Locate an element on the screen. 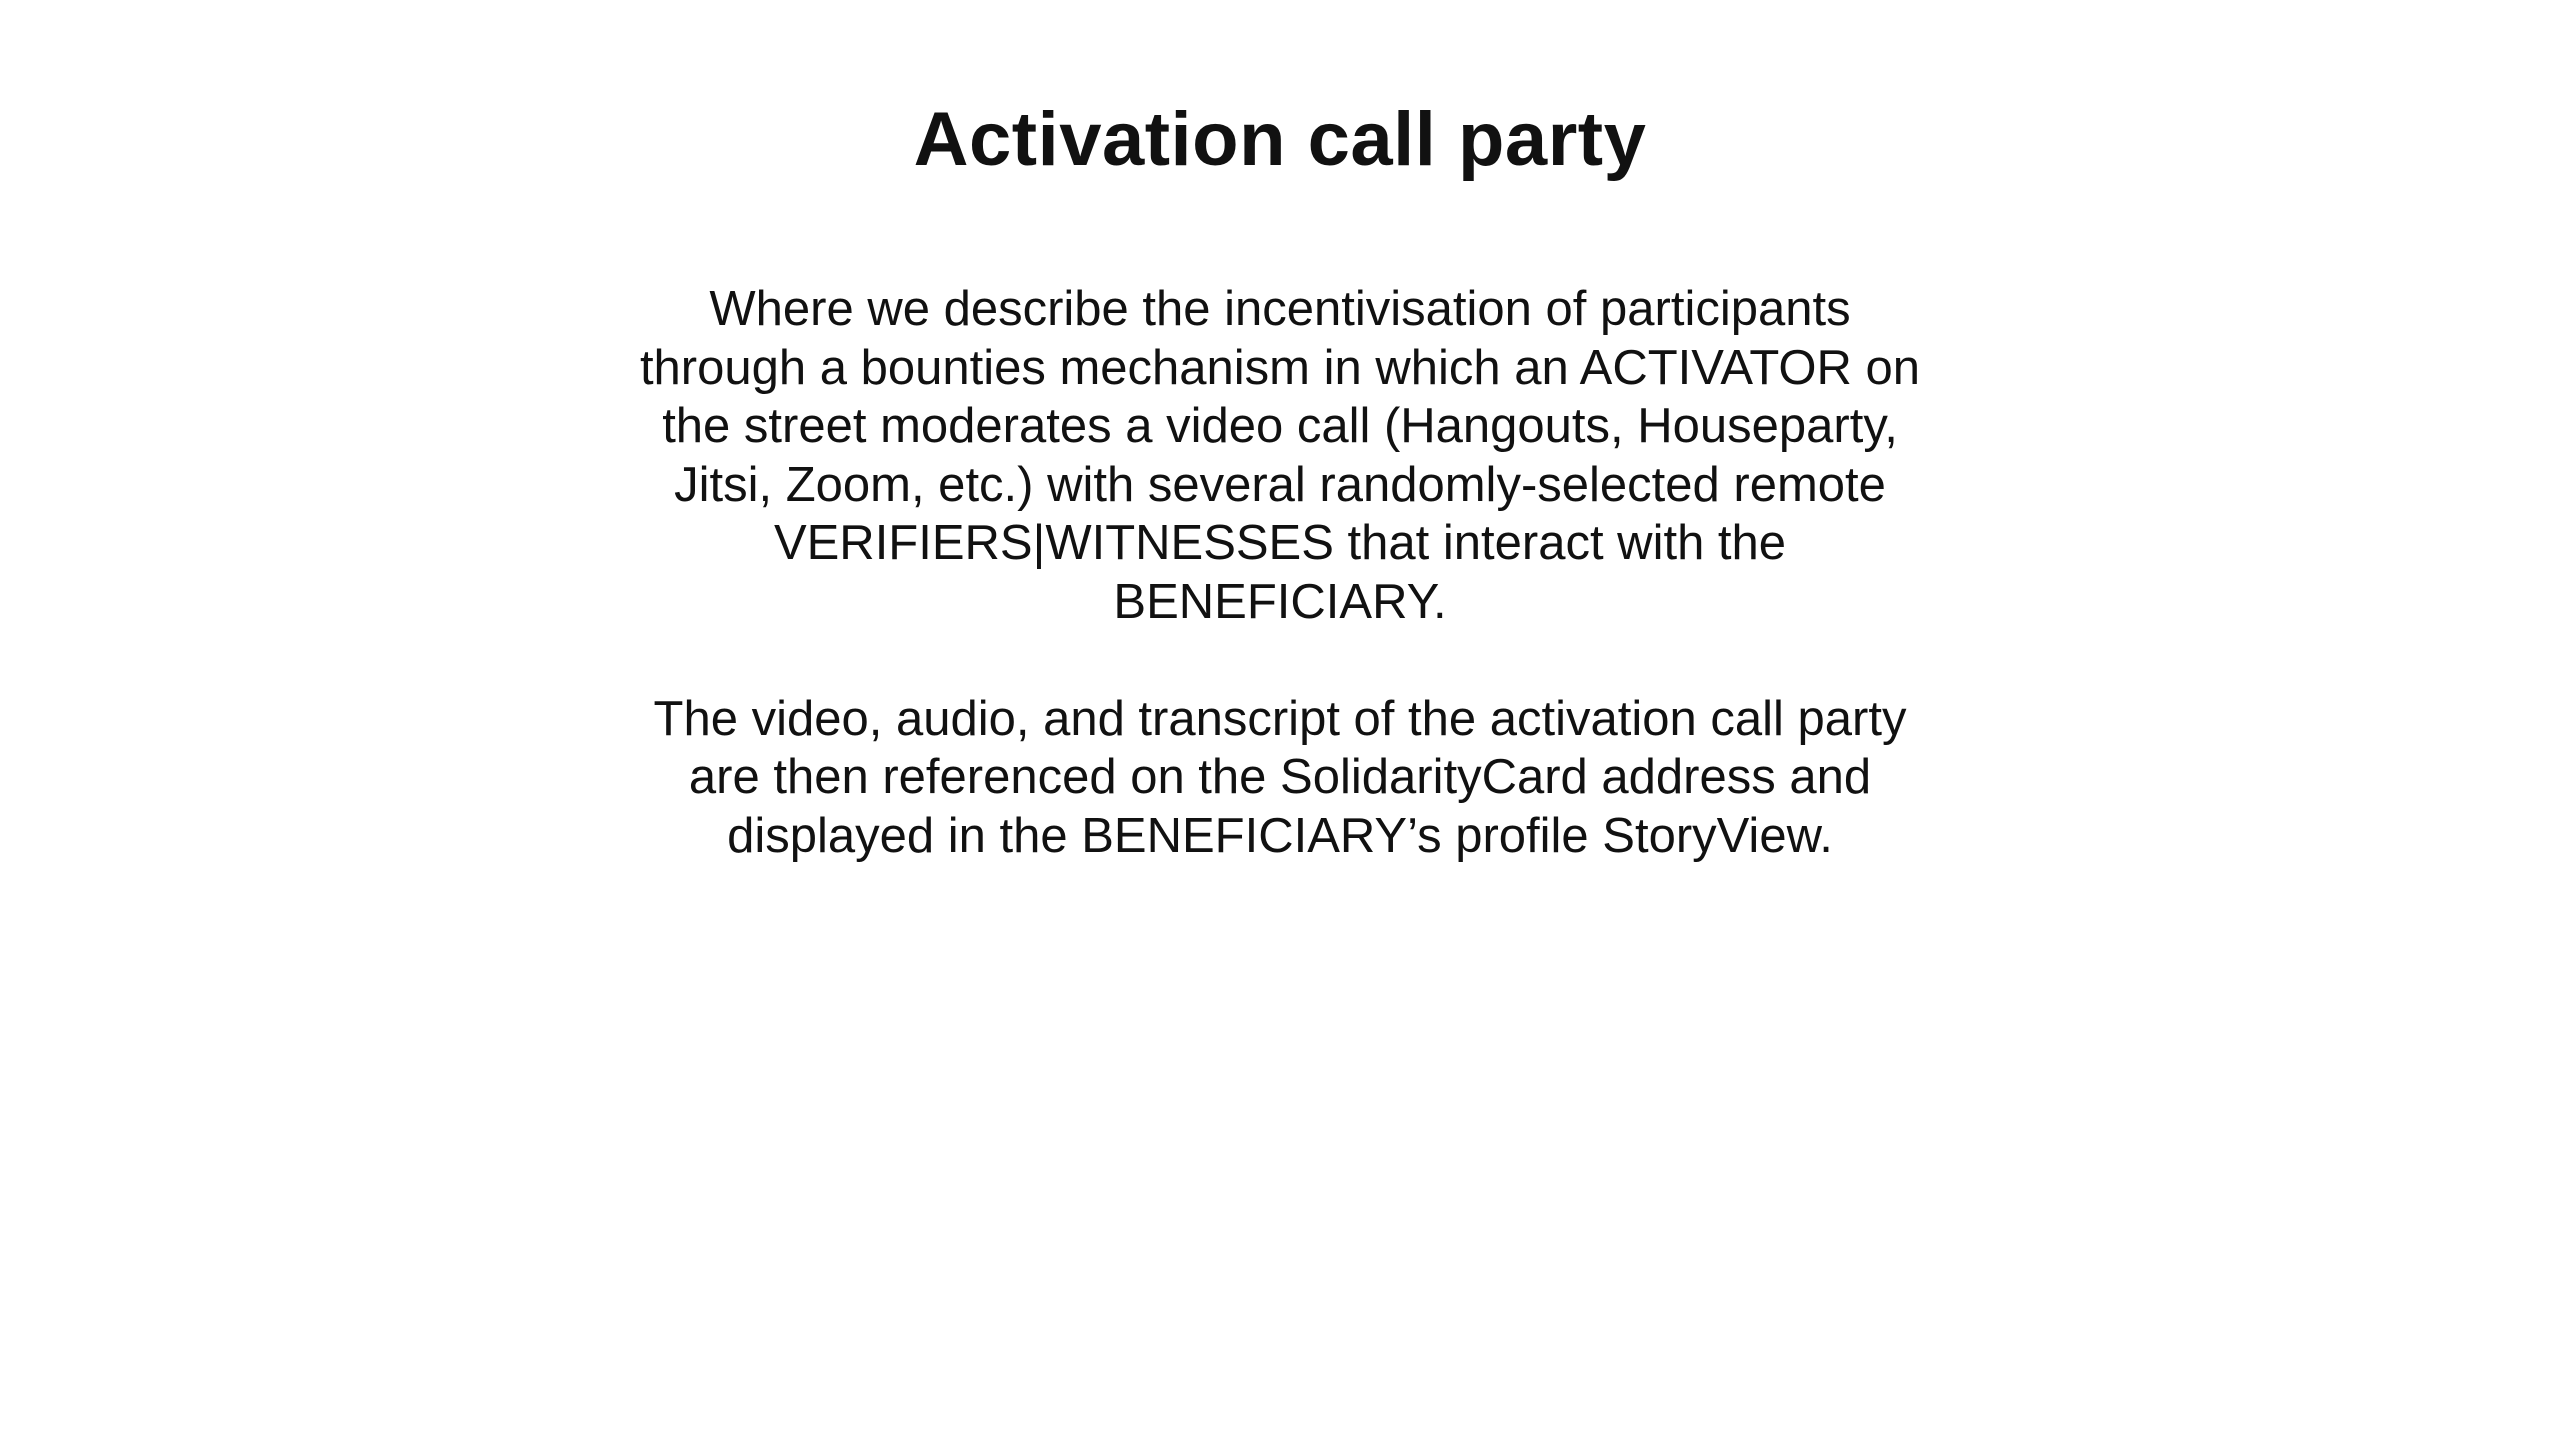 The height and width of the screenshot is (1440, 2560). slide-title: Activation call party is located at coordinates (1280, 139).